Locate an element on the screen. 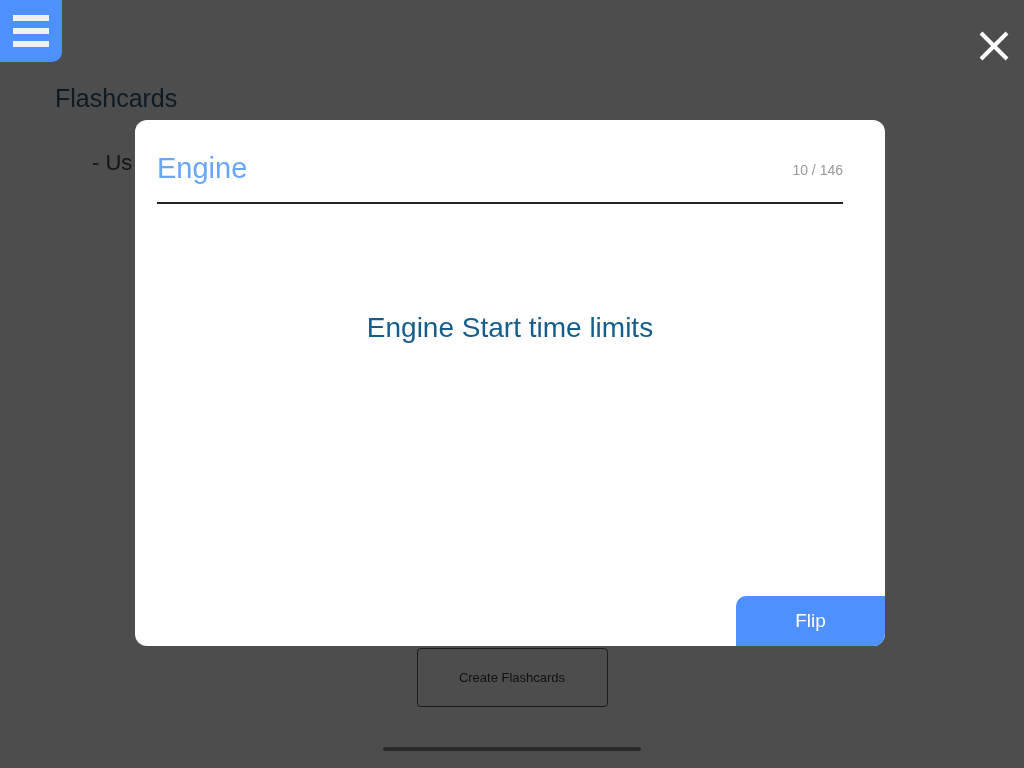 Image resolution: width=1024 pixels, height=768 pixels. menu-icon is located at coordinates (31, 31).